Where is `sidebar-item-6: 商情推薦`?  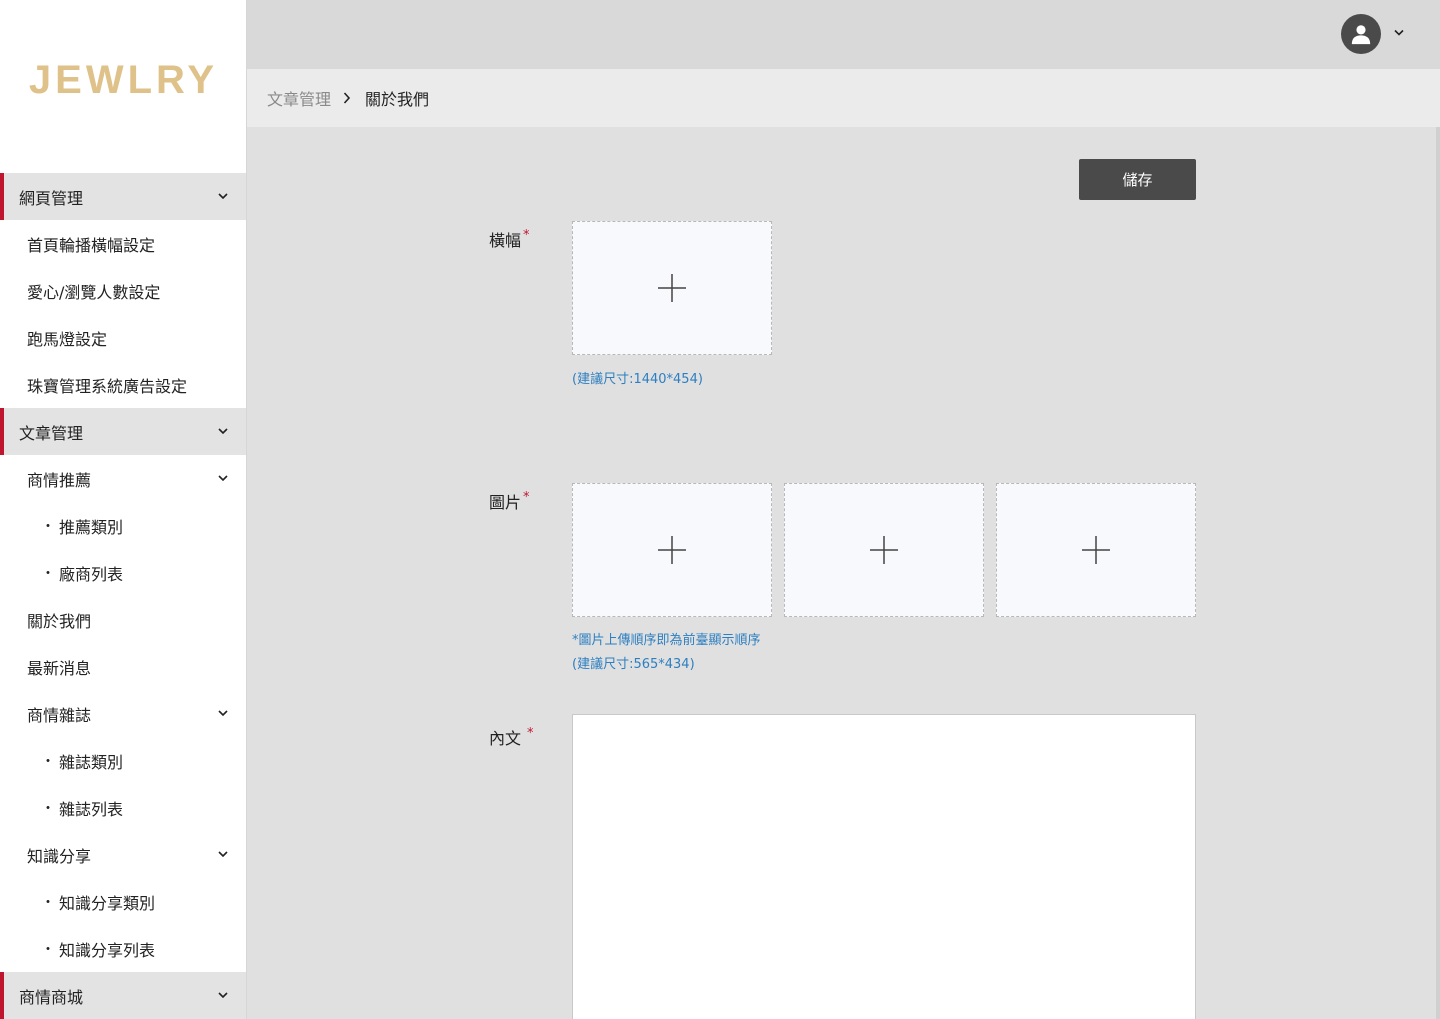 sidebar-item-6: 商情推薦 is located at coordinates (123, 478).